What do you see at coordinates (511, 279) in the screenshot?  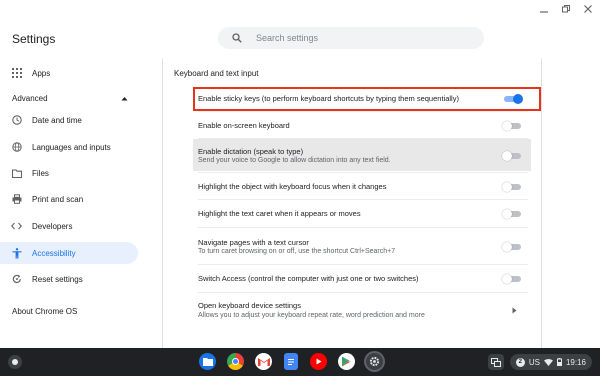 I see `switch-access-toggle` at bounding box center [511, 279].